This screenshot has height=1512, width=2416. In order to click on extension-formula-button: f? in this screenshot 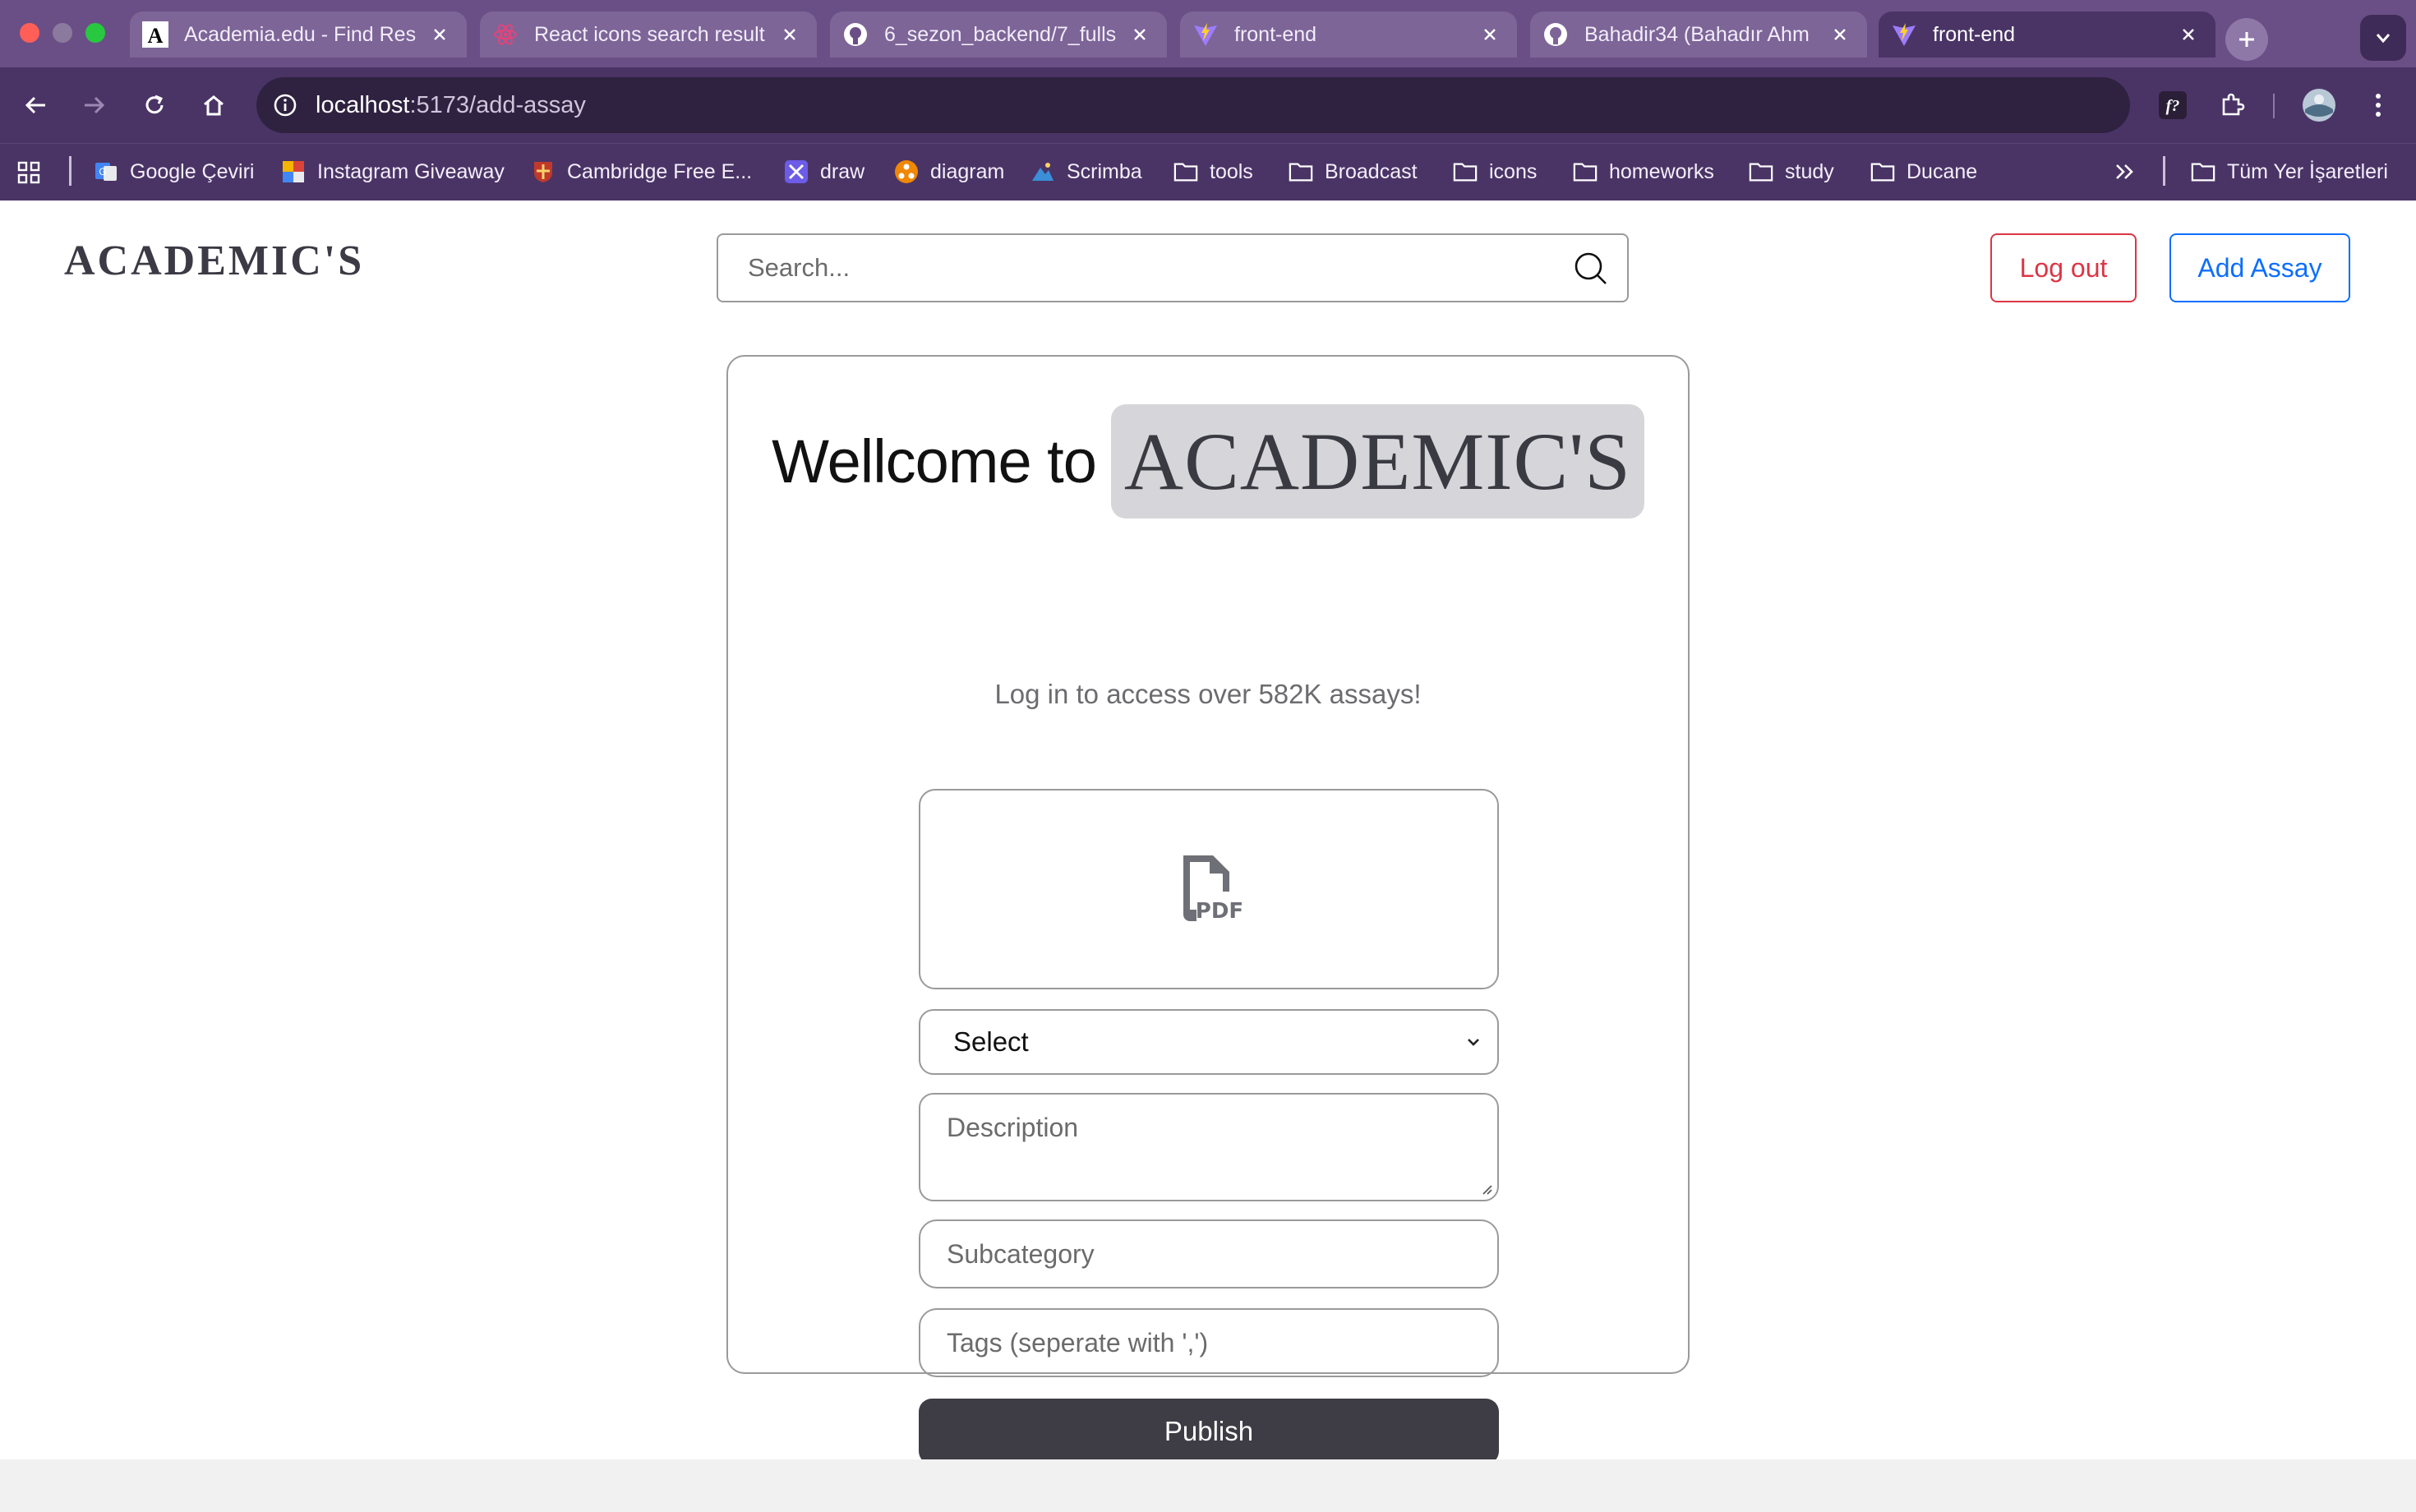, I will do `click(2172, 105)`.